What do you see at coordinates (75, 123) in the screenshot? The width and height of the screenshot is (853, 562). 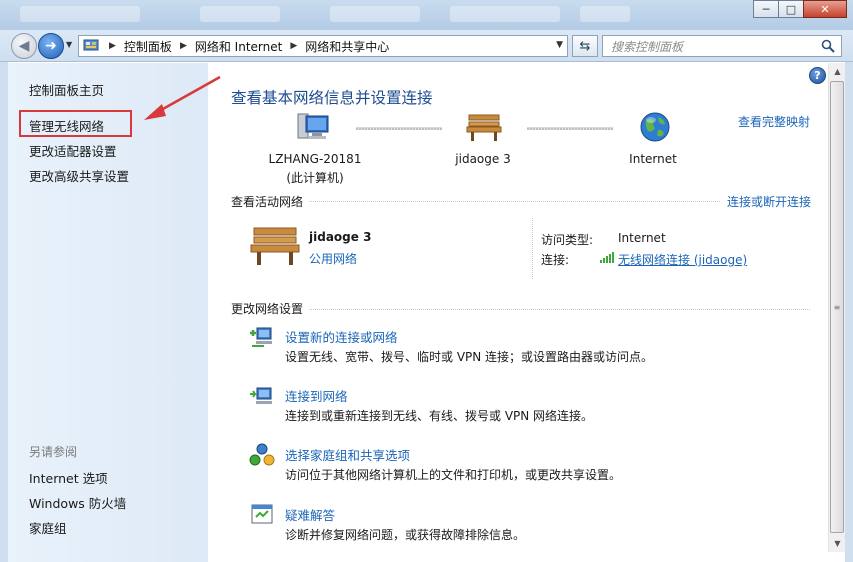 I see `annotation-highlight-box` at bounding box center [75, 123].